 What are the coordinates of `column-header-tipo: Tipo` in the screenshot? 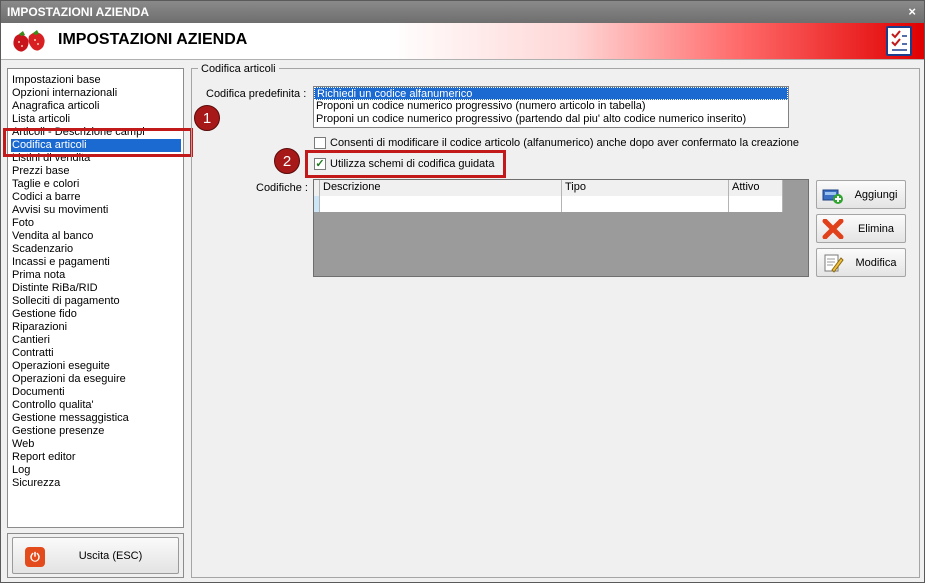 It's located at (645, 188).